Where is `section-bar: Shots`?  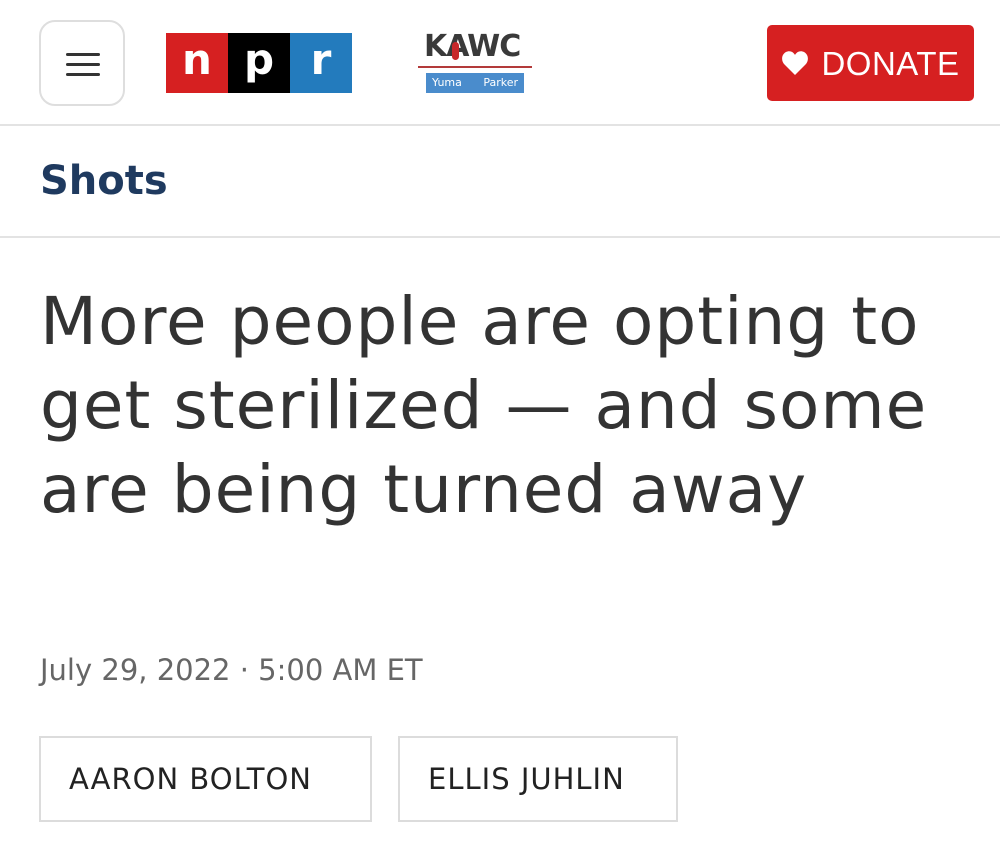 section-bar: Shots is located at coordinates (500, 182).